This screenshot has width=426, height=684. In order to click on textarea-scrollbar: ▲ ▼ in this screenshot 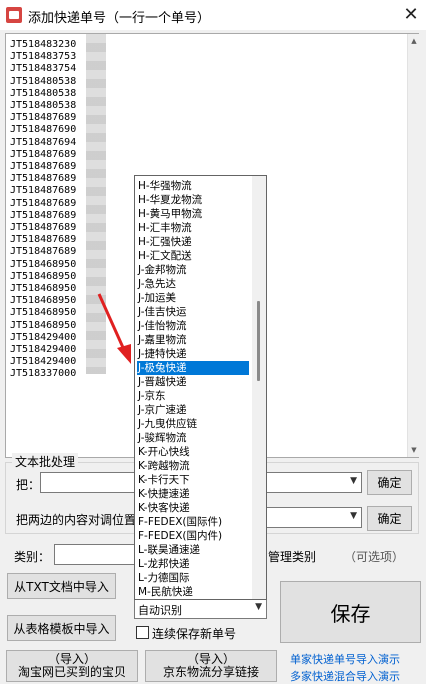, I will do `click(413, 245)`.